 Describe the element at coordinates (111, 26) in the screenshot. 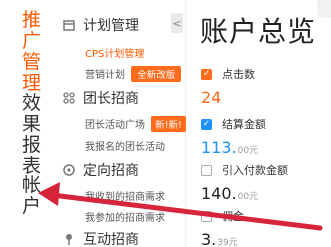

I see `group-title: 计划管理` at that location.